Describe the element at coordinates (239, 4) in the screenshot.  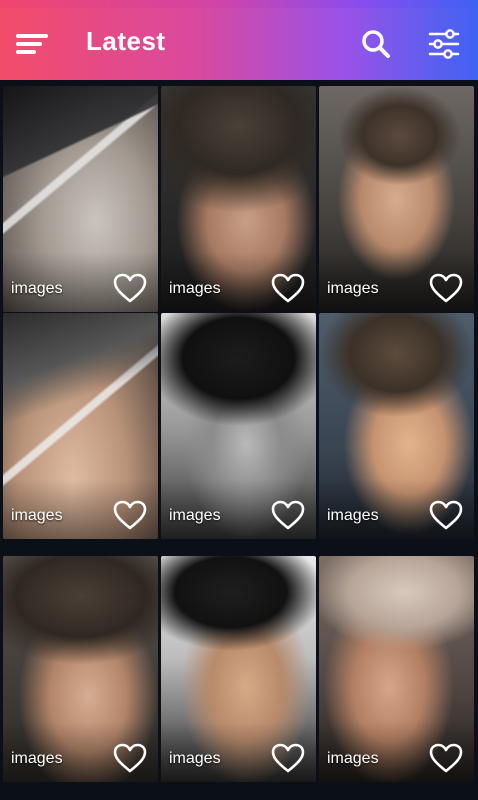
I see `status-bar` at that location.